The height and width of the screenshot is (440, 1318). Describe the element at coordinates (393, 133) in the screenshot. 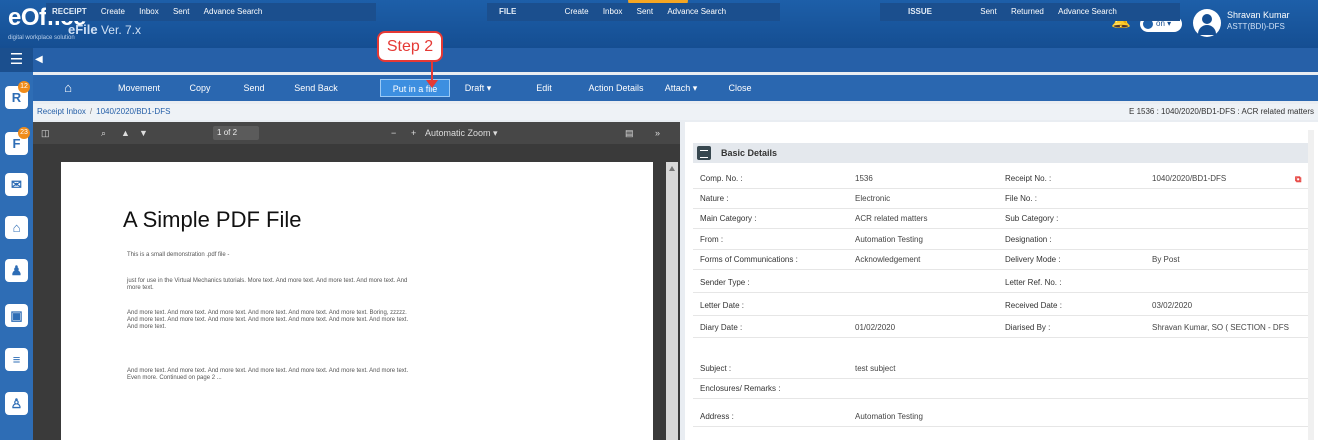

I see `zoom-out-icon: −` at that location.